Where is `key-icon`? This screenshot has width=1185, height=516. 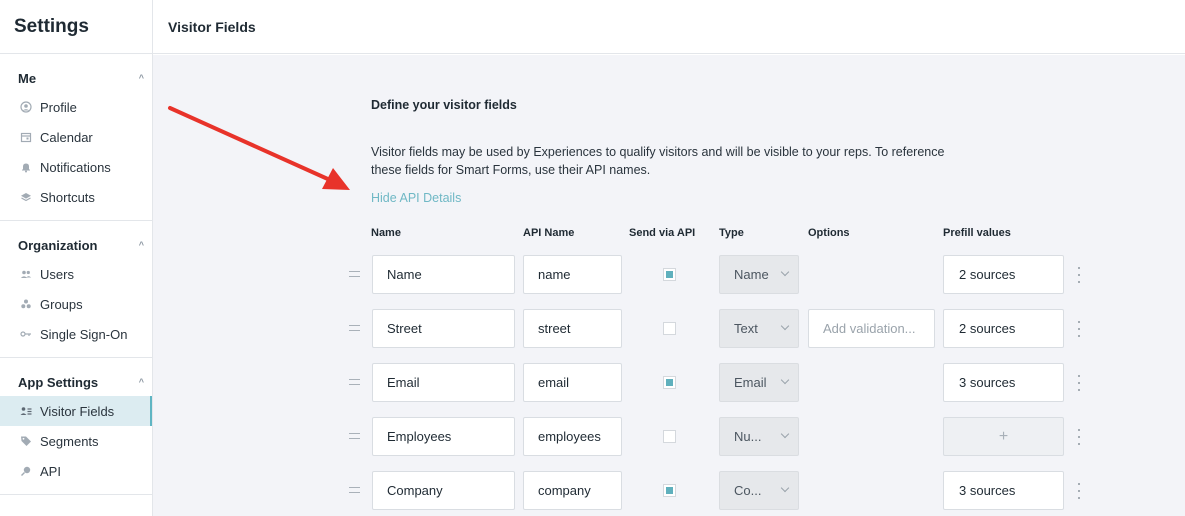
key-icon is located at coordinates (26, 334).